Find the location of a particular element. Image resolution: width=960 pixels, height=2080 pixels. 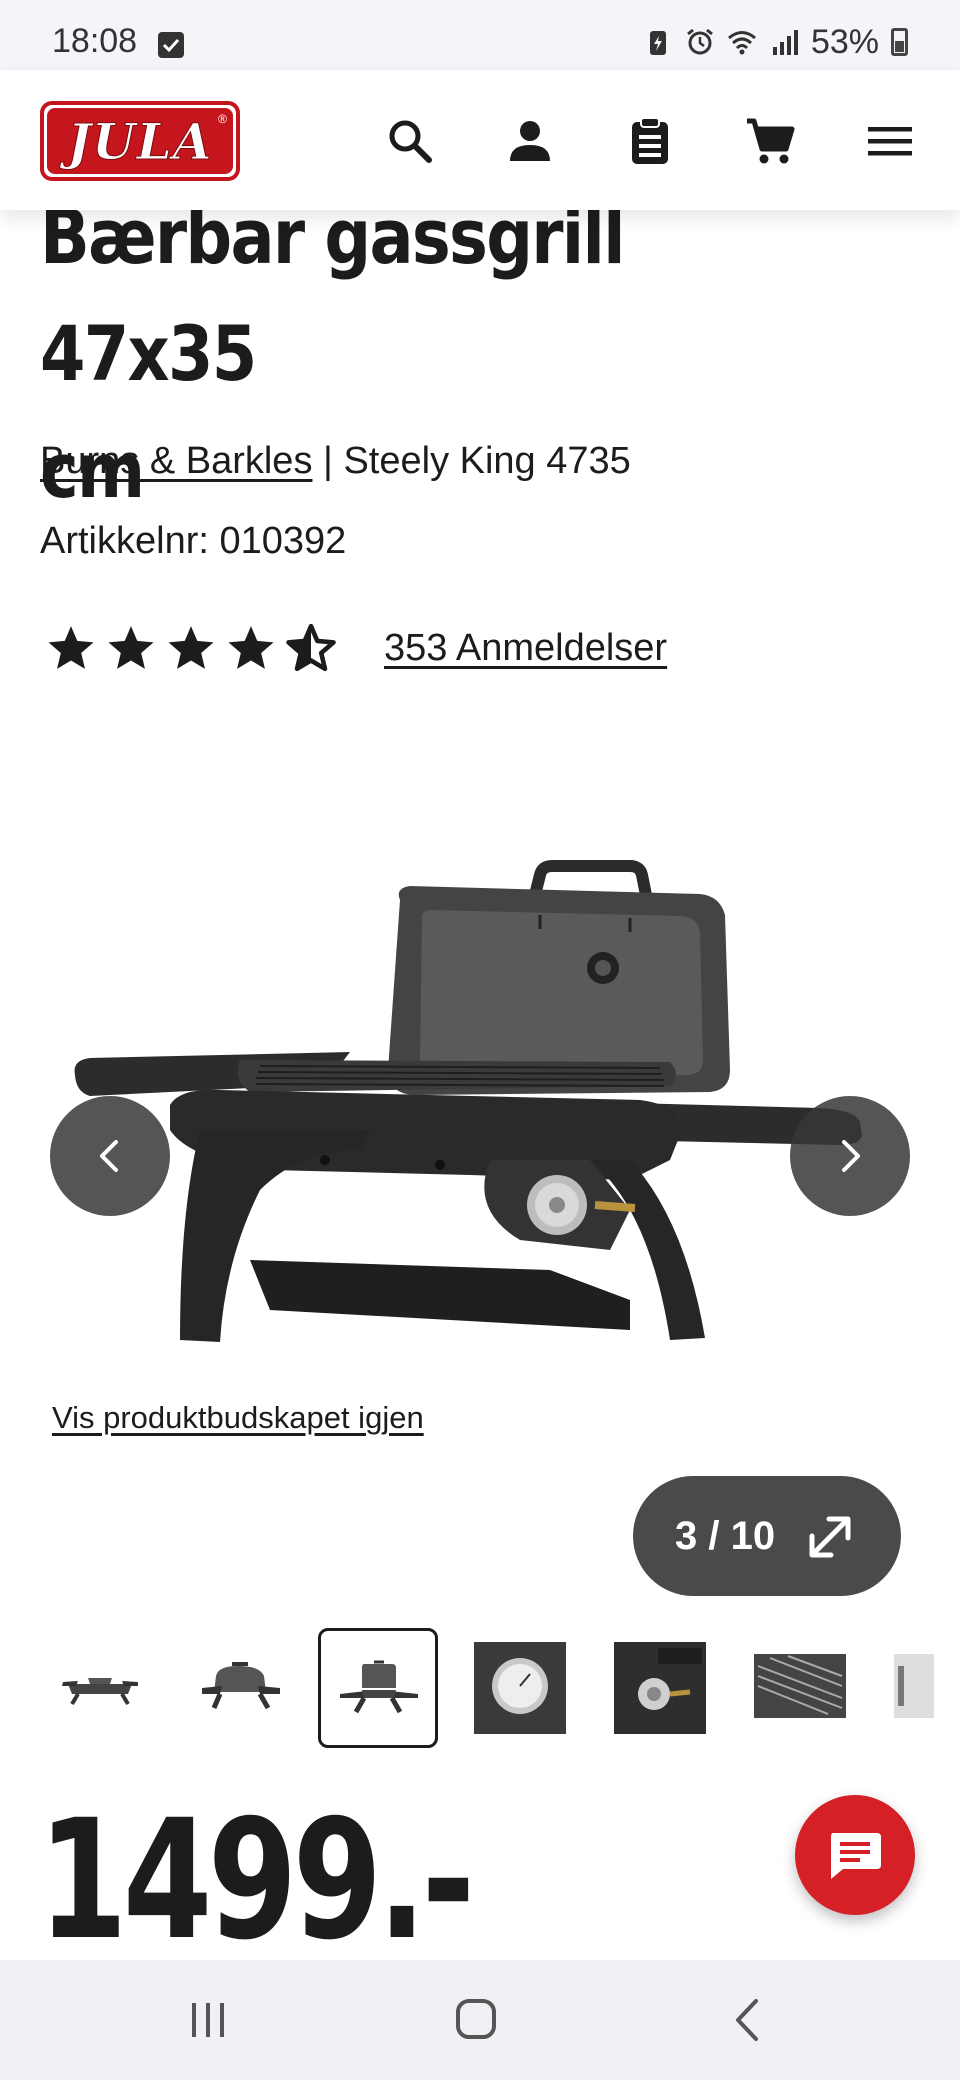

search-icon is located at coordinates (410, 141).